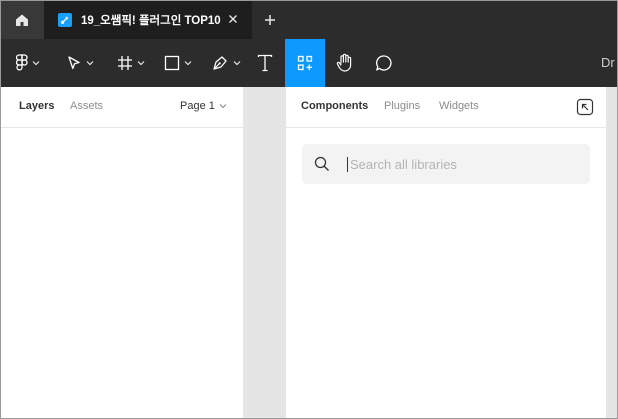  I want to click on home-button, so click(22, 19).